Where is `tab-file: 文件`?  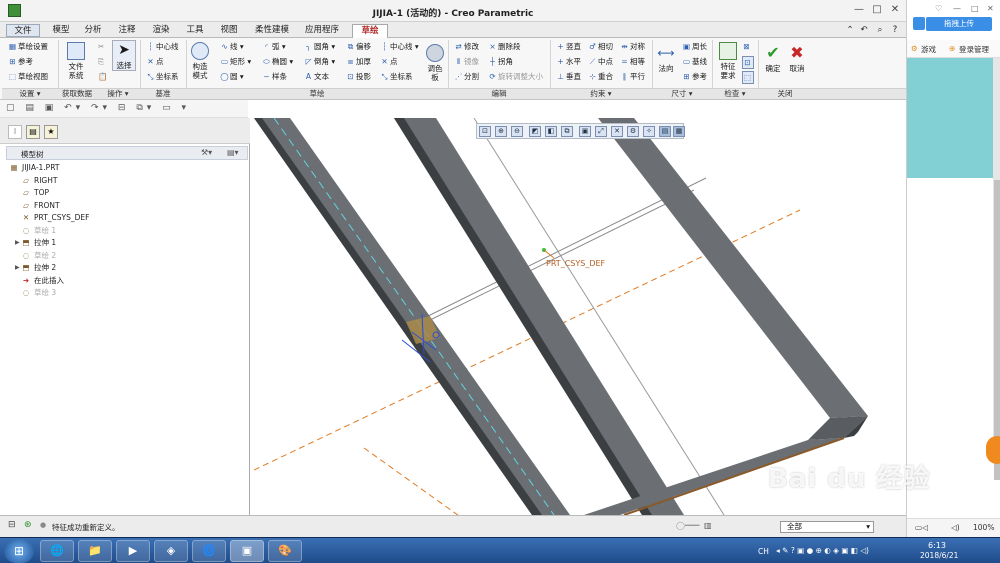
tab-file: 文件 is located at coordinates (23, 30).